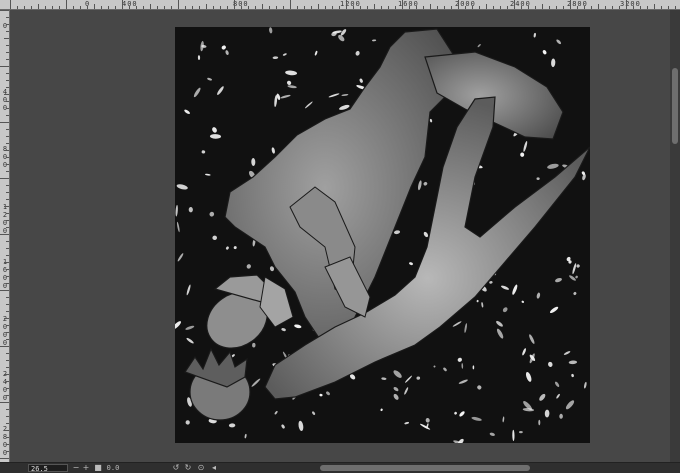 This screenshot has height=473, width=680. What do you see at coordinates (98, 468) in the screenshot?
I see `fit-icon: ■` at bounding box center [98, 468].